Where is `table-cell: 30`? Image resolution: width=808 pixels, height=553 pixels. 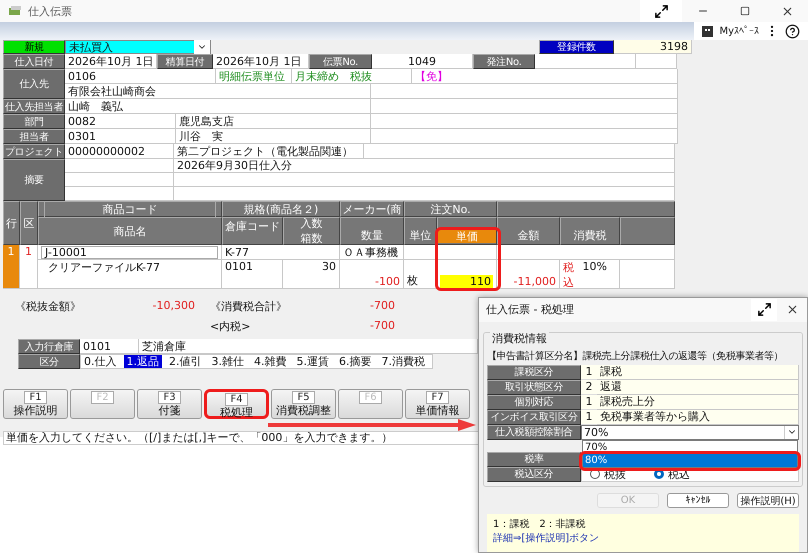
table-cell: 30 is located at coordinates (311, 274).